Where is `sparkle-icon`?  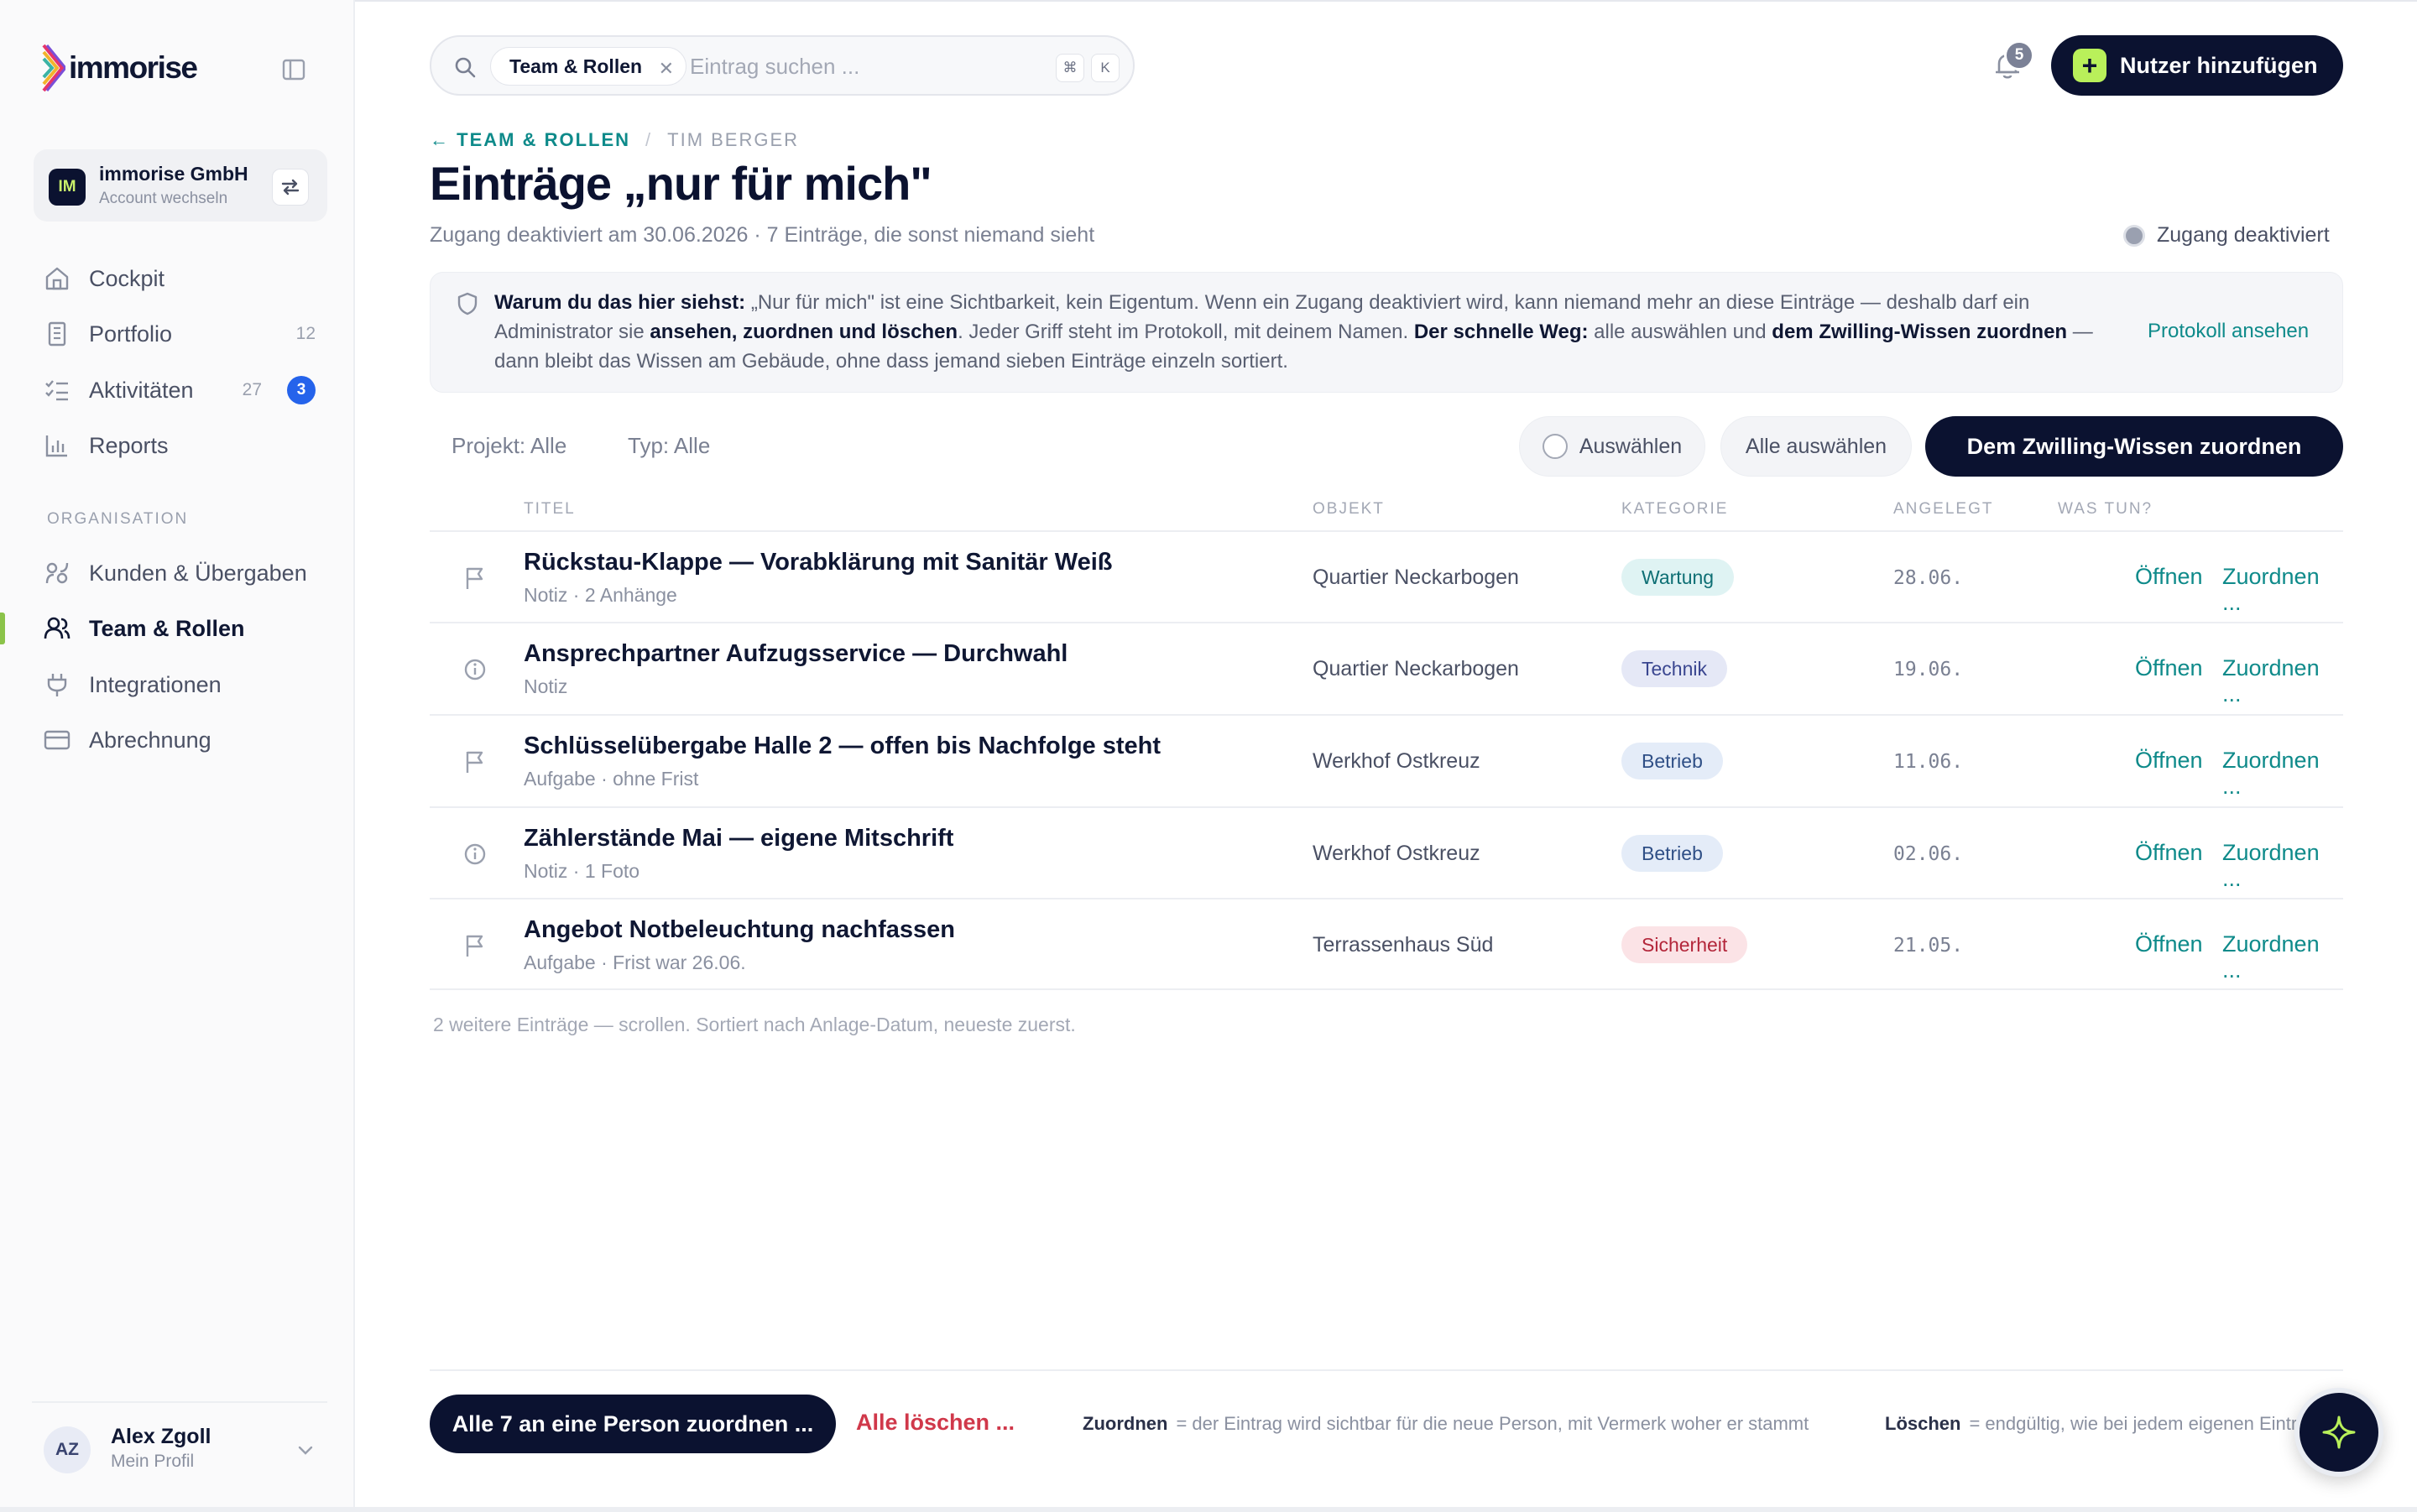
sparkle-icon is located at coordinates (2339, 1432).